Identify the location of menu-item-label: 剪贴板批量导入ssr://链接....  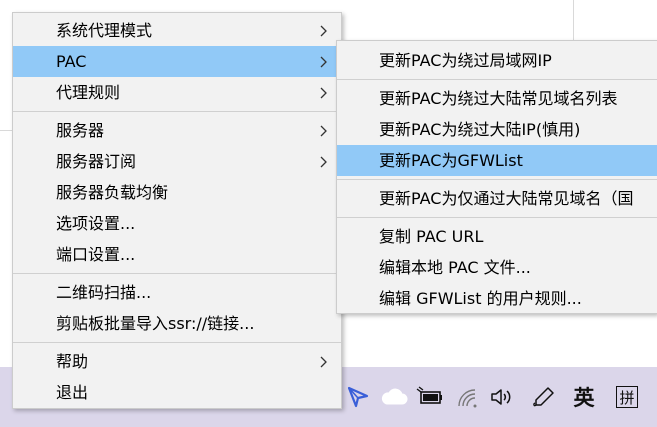
(155, 323).